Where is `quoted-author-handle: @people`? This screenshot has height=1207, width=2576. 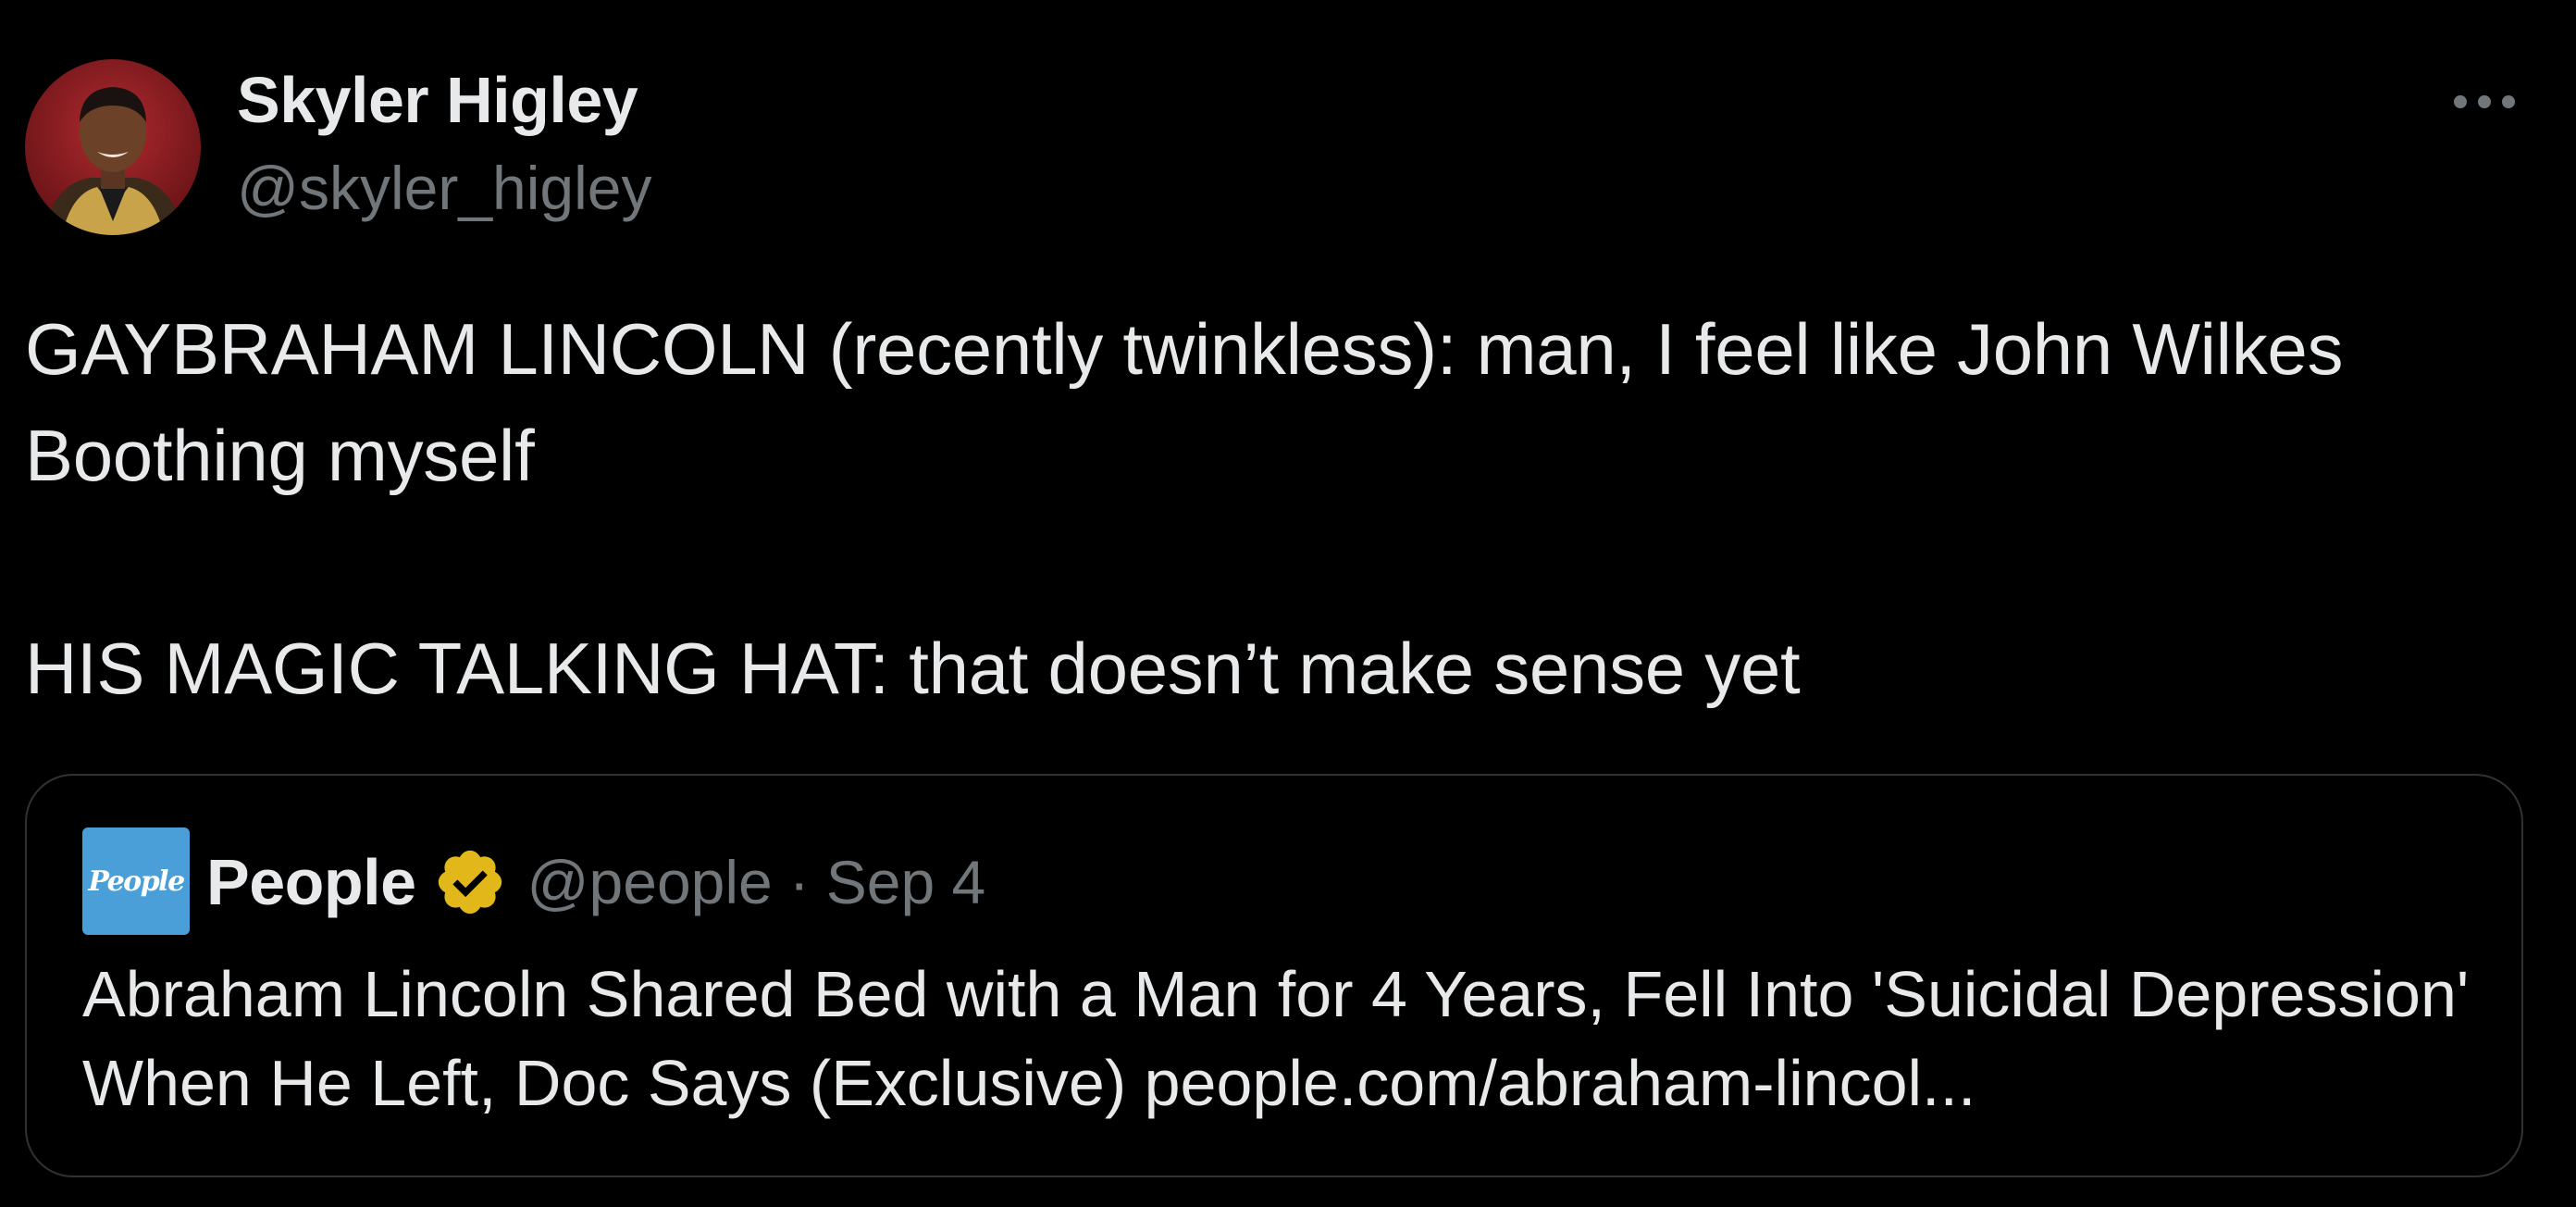 quoted-author-handle: @people is located at coordinates (650, 882).